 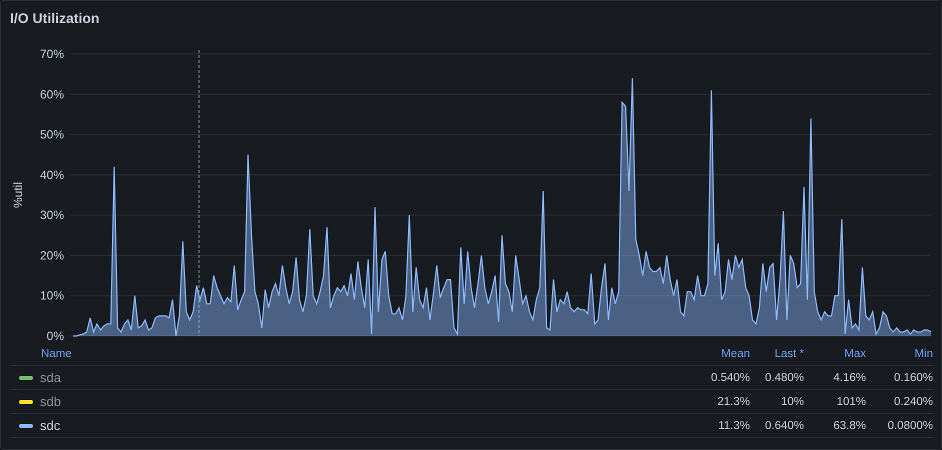 I want to click on y-tick-label: 70%, so click(x=52, y=54).